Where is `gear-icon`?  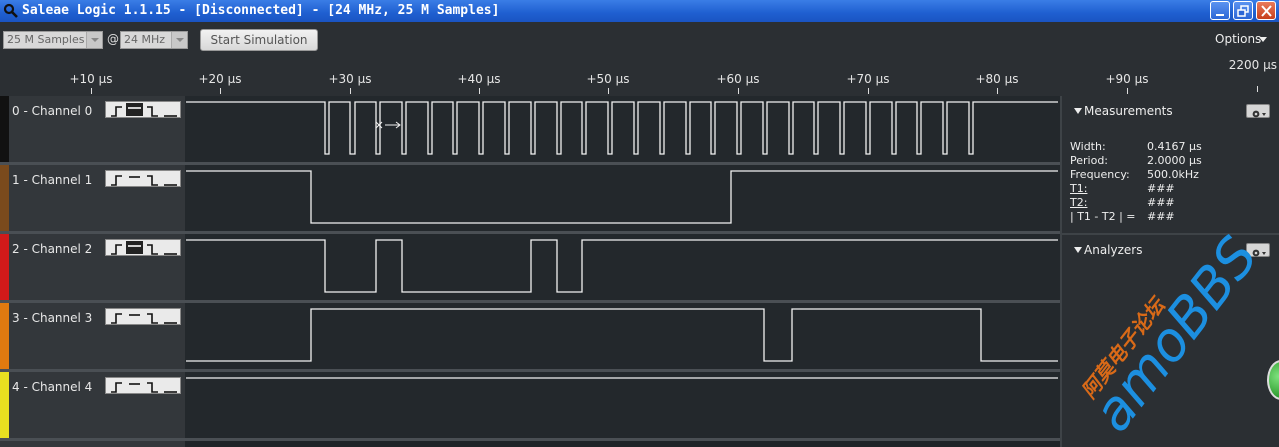 gear-icon is located at coordinates (1259, 114).